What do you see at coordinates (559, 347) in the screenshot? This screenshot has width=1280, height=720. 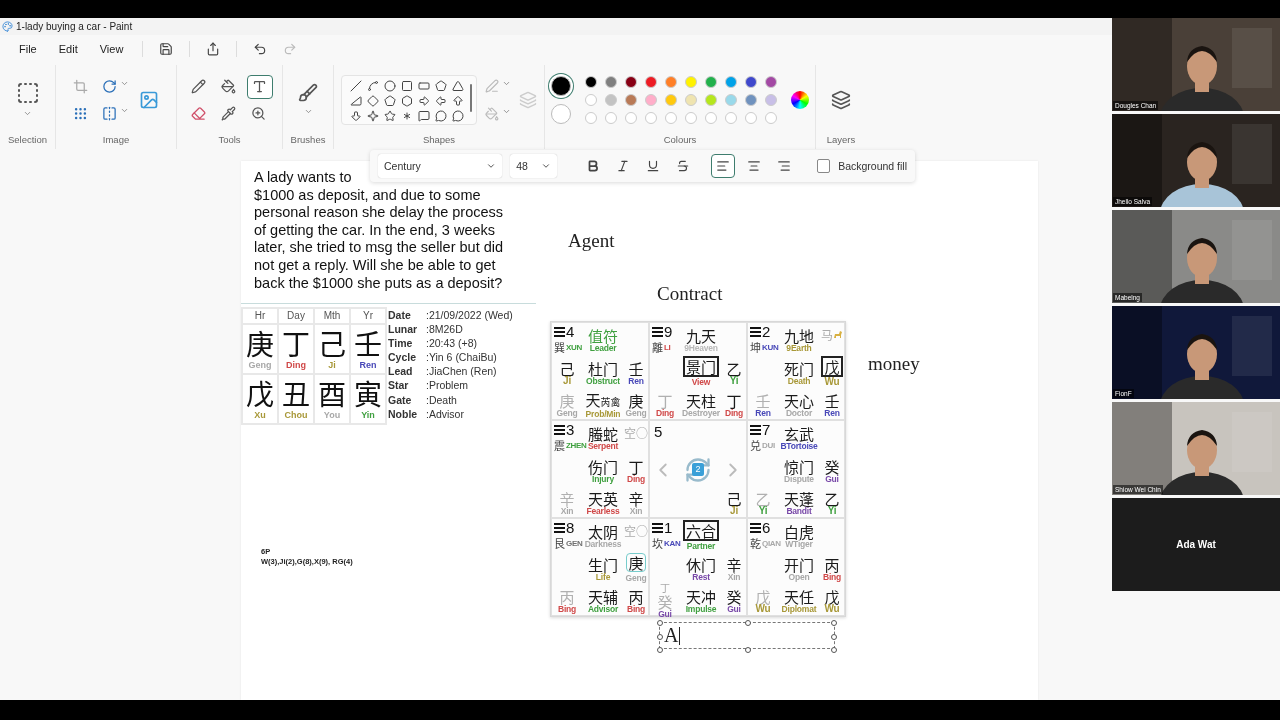 I see `trigram-char: 巽` at bounding box center [559, 347].